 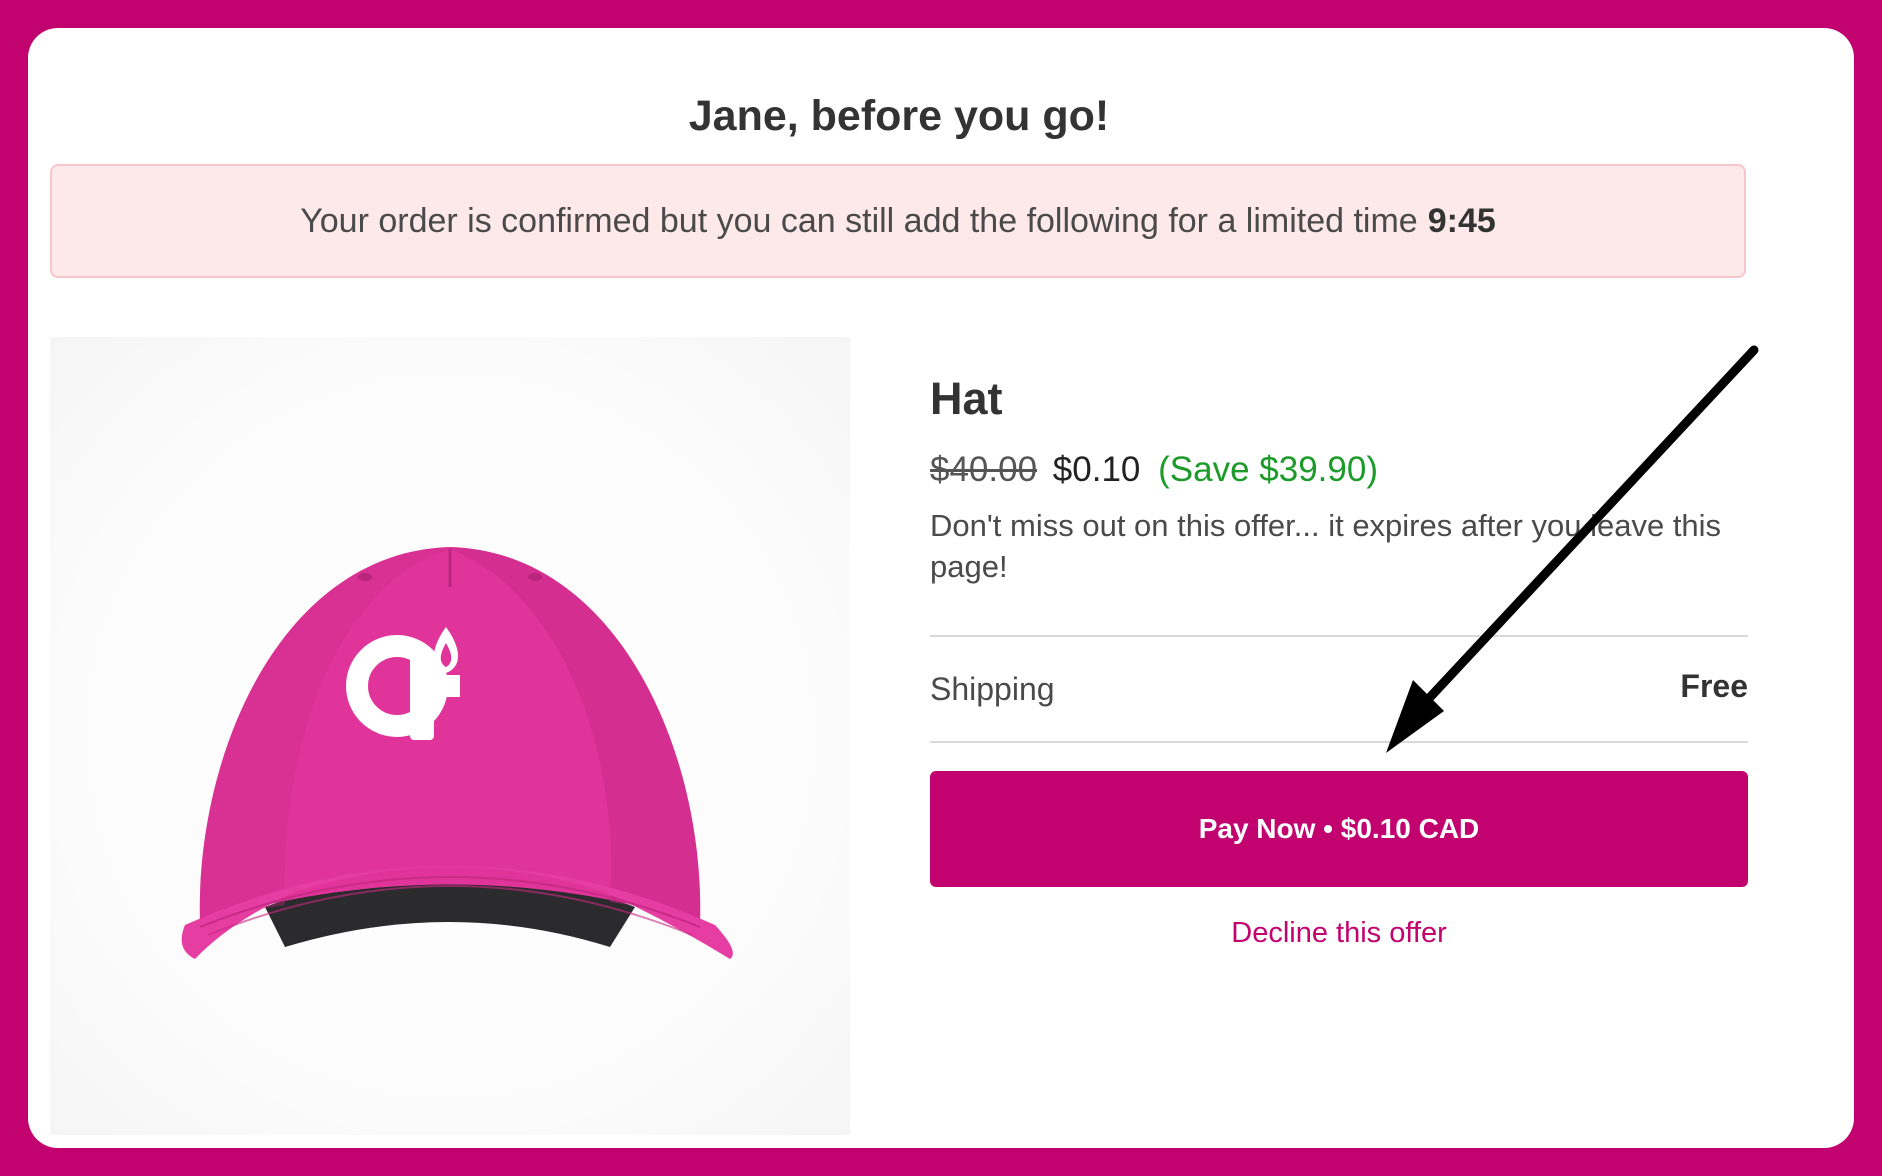 I want to click on shipping-row: Shipping Free, so click(x=1339, y=689).